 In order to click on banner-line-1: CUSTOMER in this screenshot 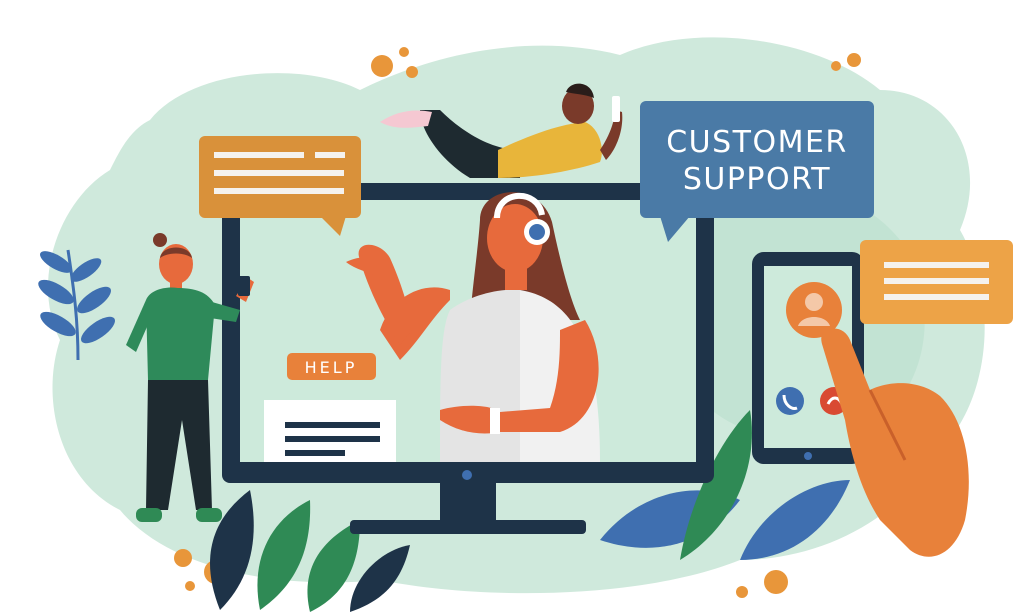, I will do `click(757, 142)`.